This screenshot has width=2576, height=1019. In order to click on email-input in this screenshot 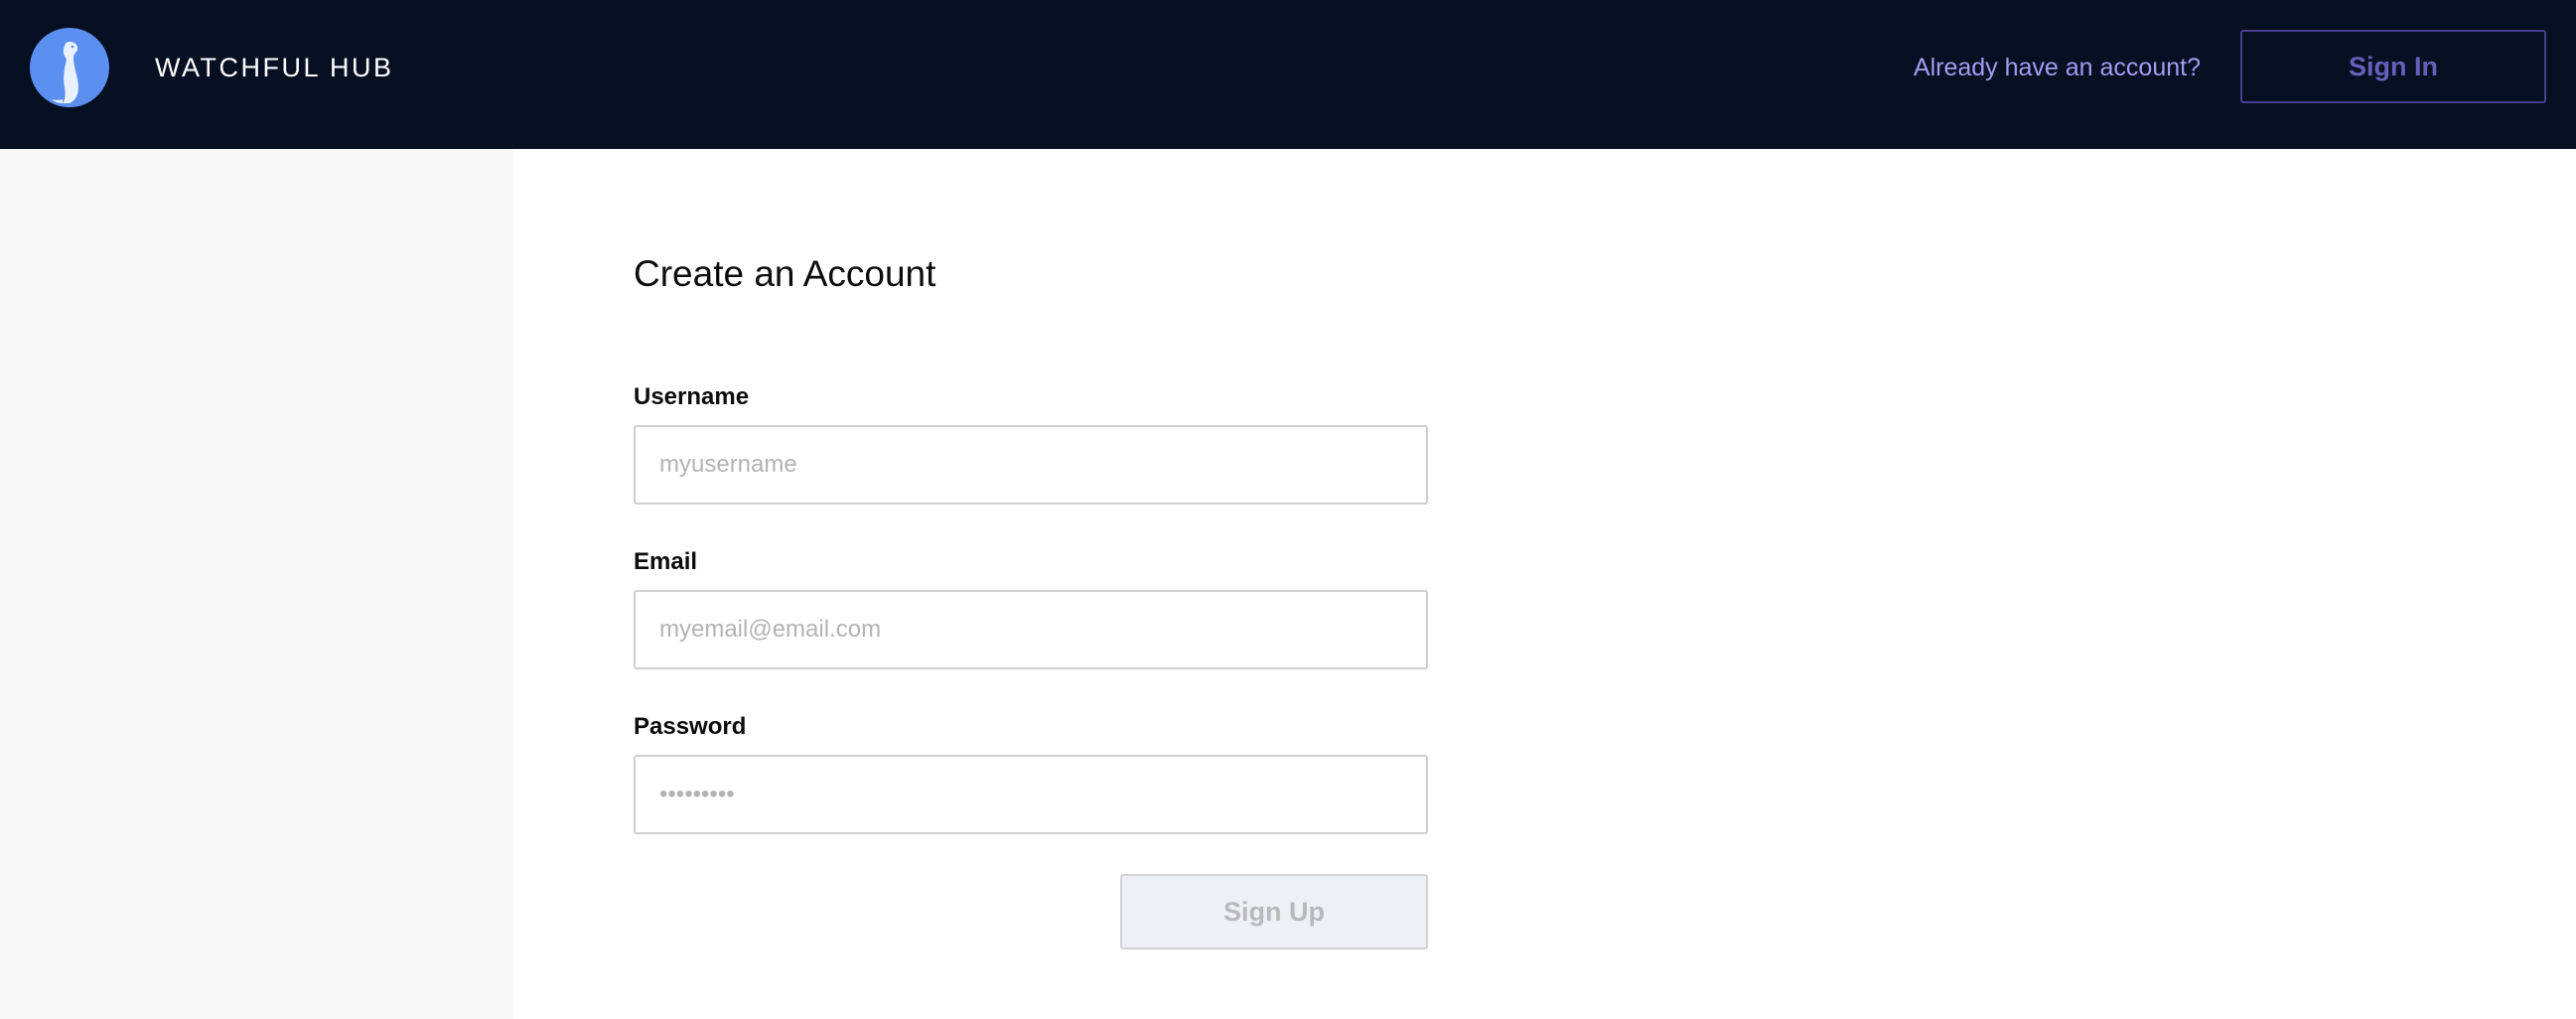, I will do `click(1031, 629)`.